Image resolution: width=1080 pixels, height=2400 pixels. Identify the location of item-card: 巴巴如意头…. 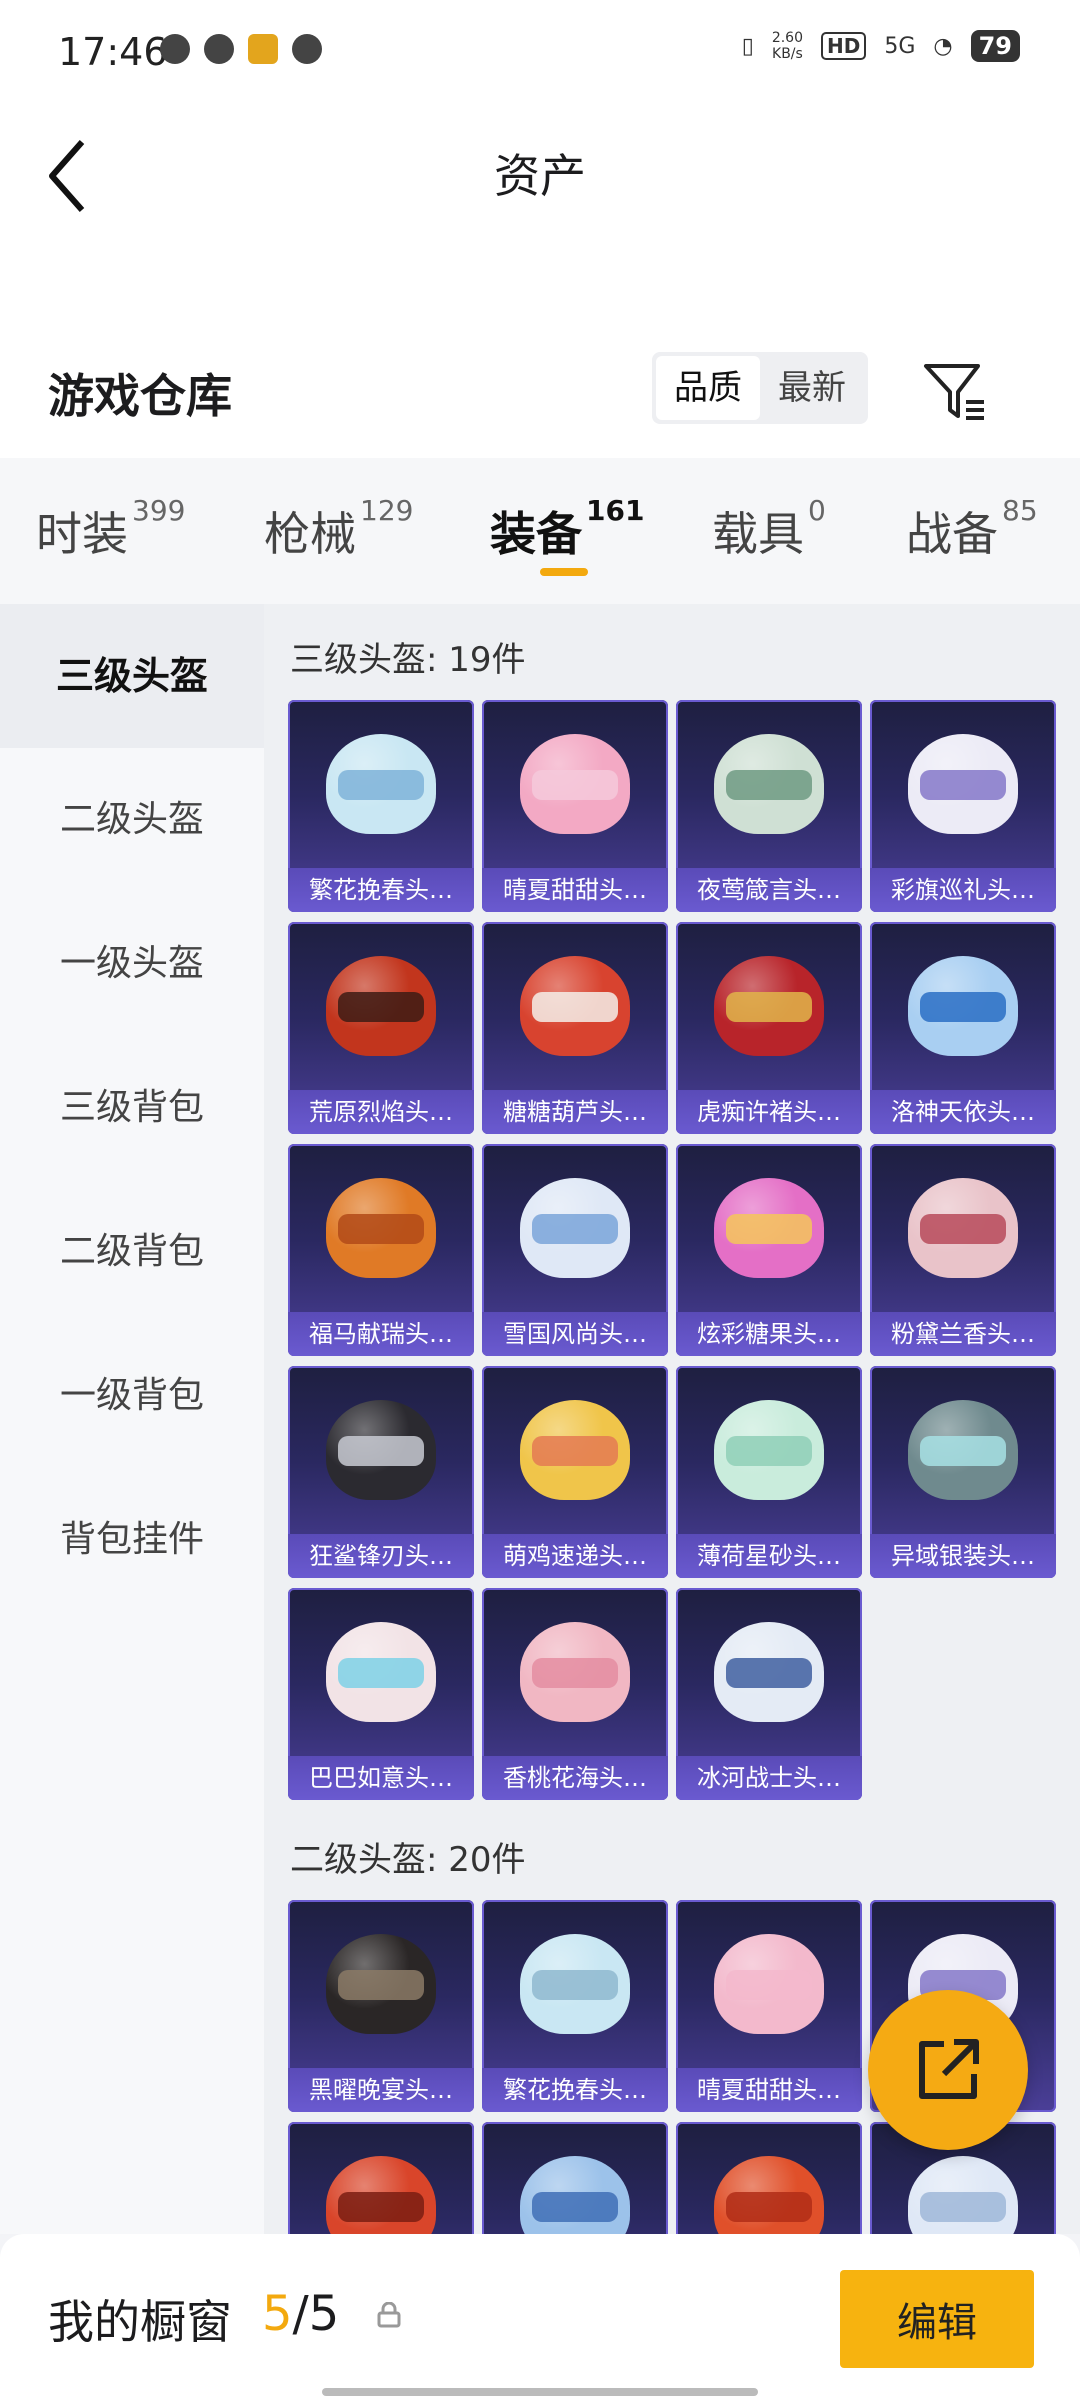
(381, 1694).